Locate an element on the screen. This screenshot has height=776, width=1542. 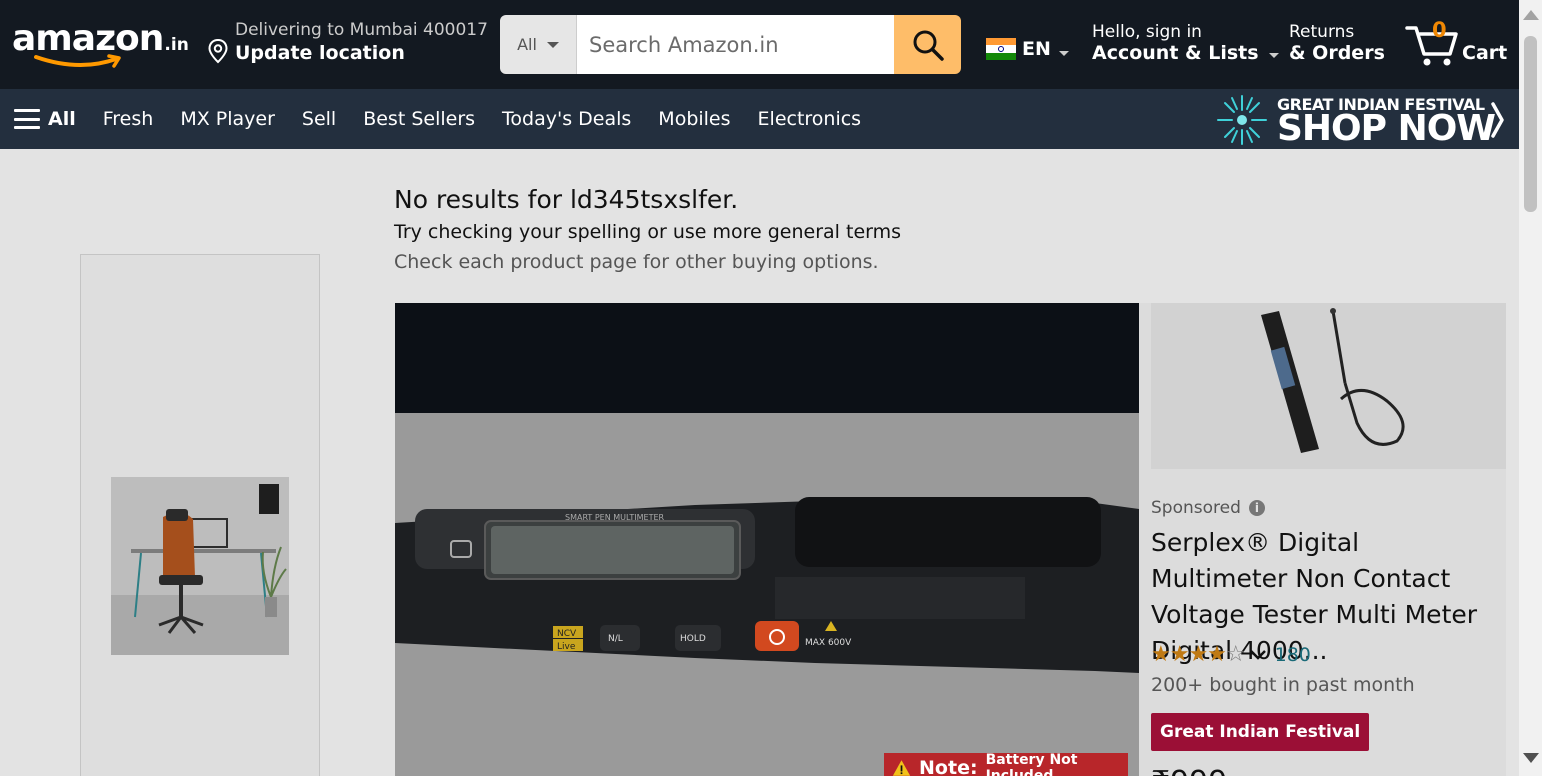
search-category-select: All is located at coordinates (538, 44).